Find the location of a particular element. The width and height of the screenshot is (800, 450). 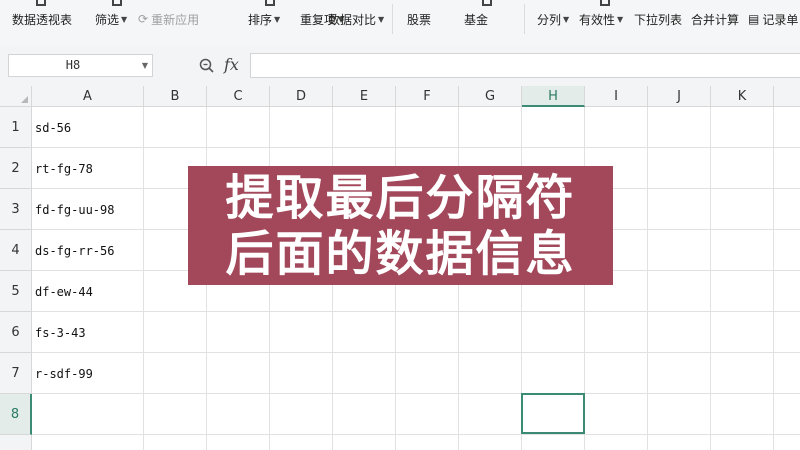

column-header-k: K is located at coordinates (742, 96).